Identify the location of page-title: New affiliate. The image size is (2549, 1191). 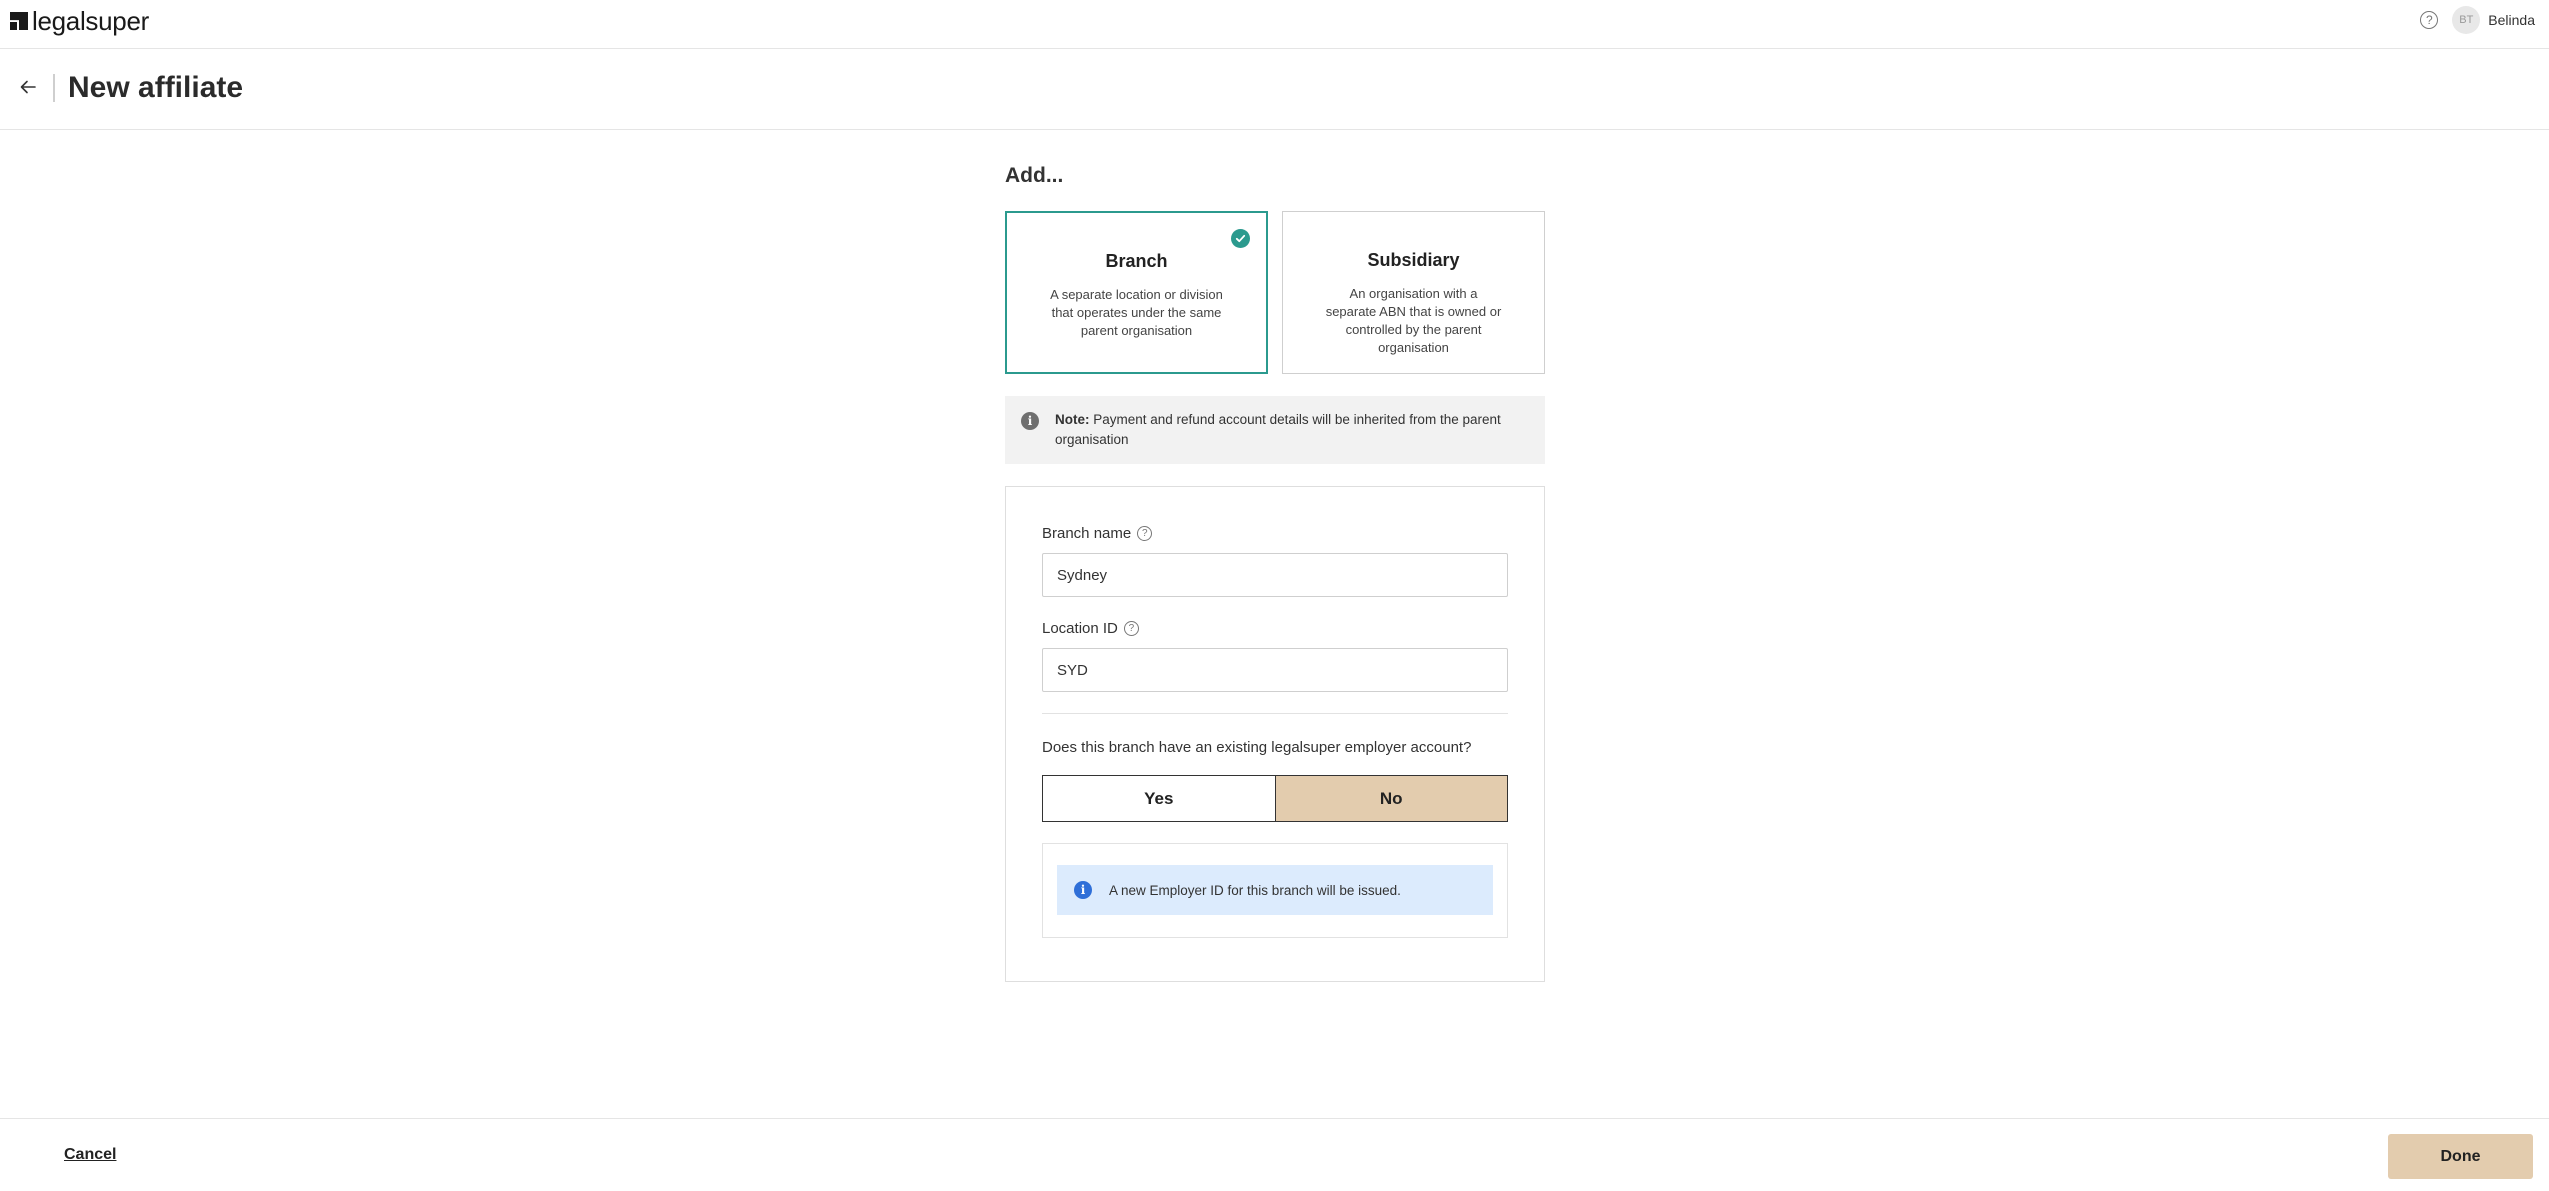
(156, 87).